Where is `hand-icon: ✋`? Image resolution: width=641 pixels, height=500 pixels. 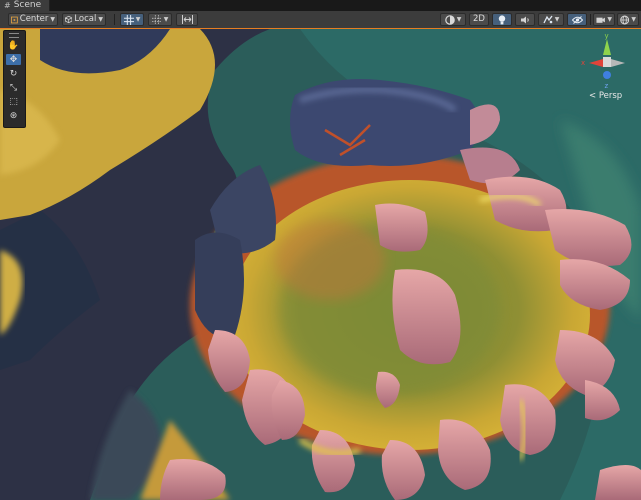
hand-icon: ✋ is located at coordinates (13, 45).